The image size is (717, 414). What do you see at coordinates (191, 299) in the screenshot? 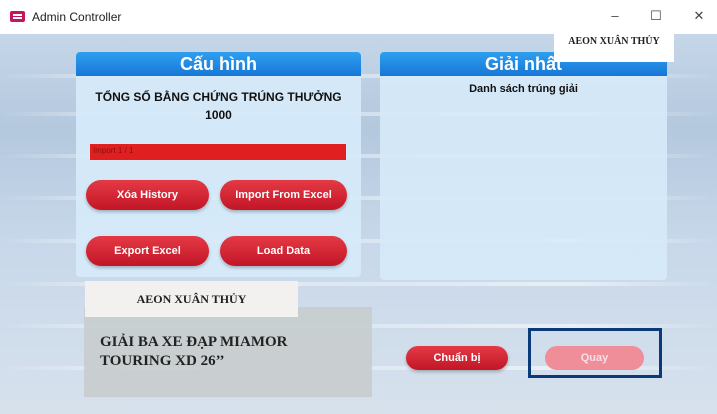
I see `store-name-box: AEON XUÂN THỦY` at bounding box center [191, 299].